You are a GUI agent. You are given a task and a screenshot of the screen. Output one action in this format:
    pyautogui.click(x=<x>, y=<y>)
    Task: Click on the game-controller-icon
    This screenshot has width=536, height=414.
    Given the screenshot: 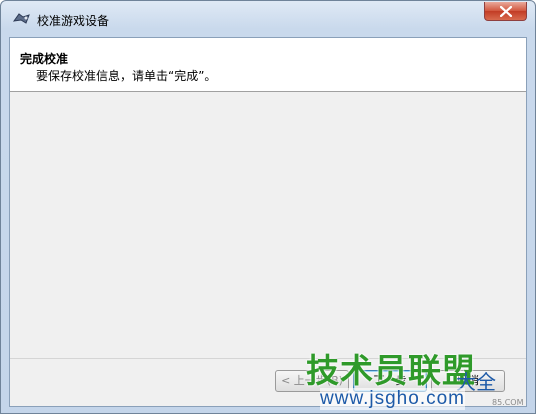 What is the action you would take?
    pyautogui.click(x=21, y=19)
    